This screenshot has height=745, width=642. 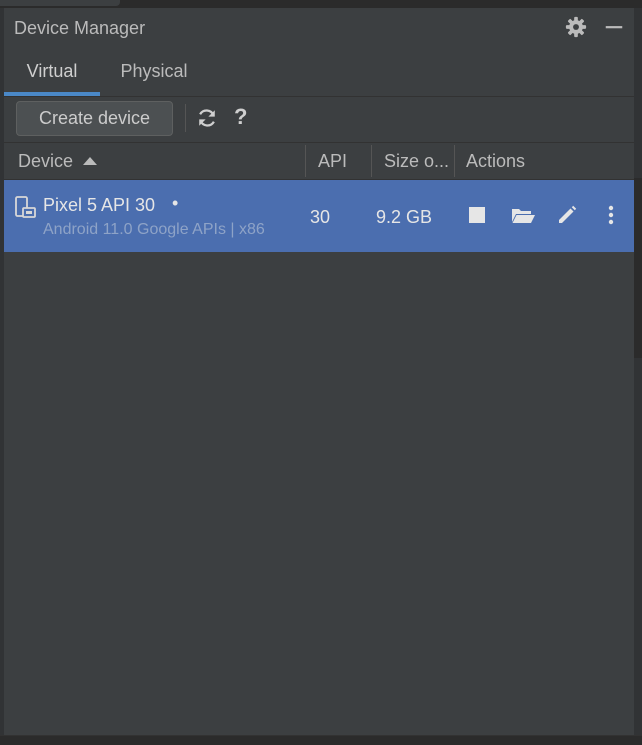 I want to click on gear-icon, so click(x=576, y=27).